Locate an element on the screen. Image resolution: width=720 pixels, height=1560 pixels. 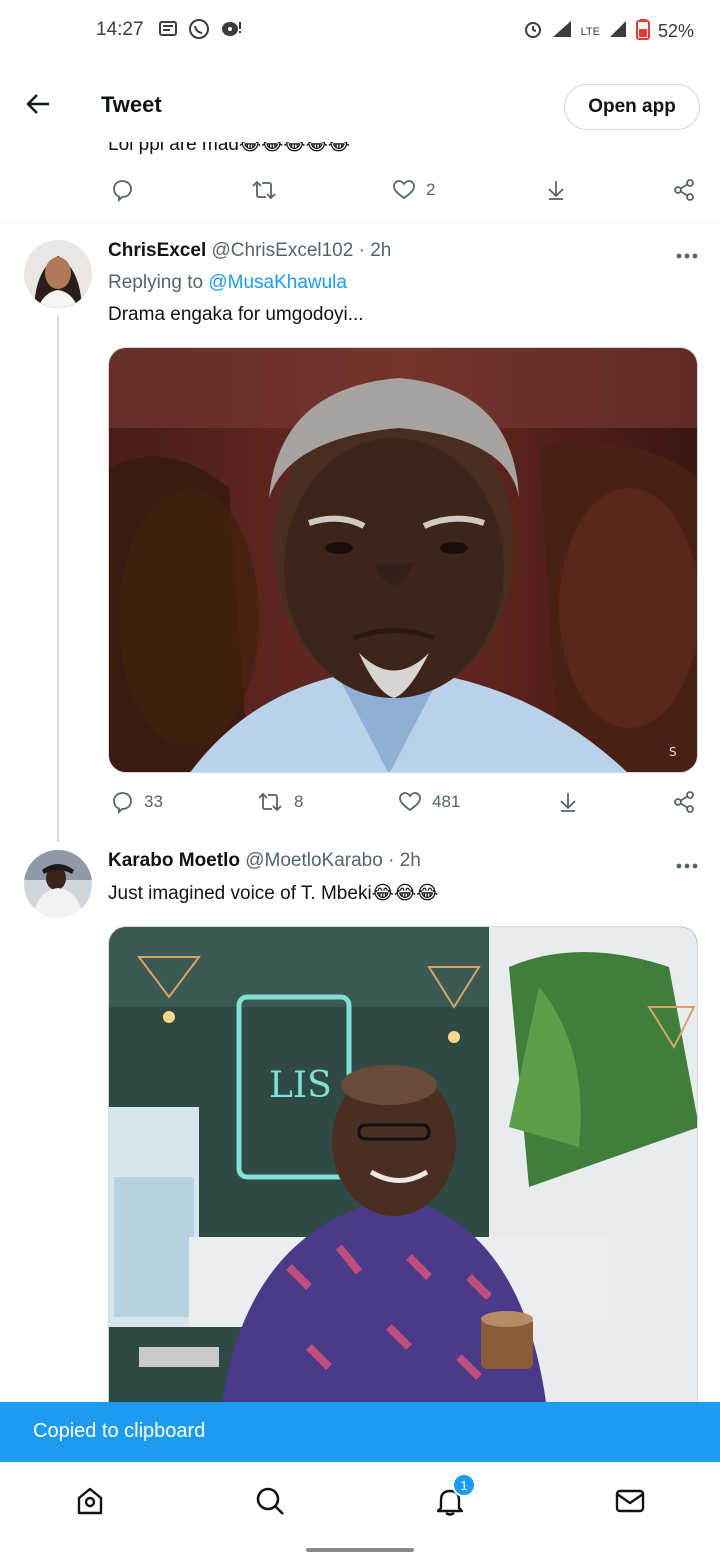
home-icon is located at coordinates (90, 1501).